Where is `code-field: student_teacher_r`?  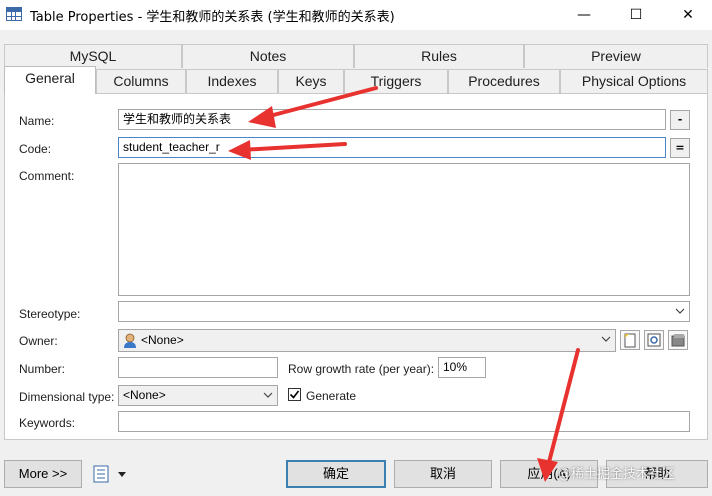 code-field: student_teacher_r is located at coordinates (392, 147).